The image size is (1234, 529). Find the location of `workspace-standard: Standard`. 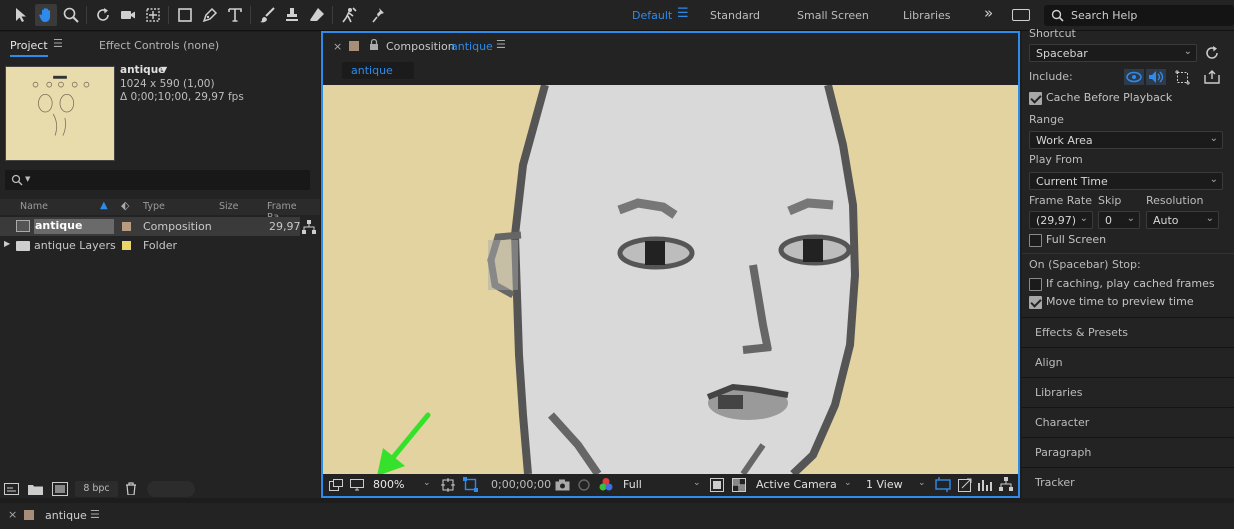

workspace-standard: Standard is located at coordinates (735, 15).